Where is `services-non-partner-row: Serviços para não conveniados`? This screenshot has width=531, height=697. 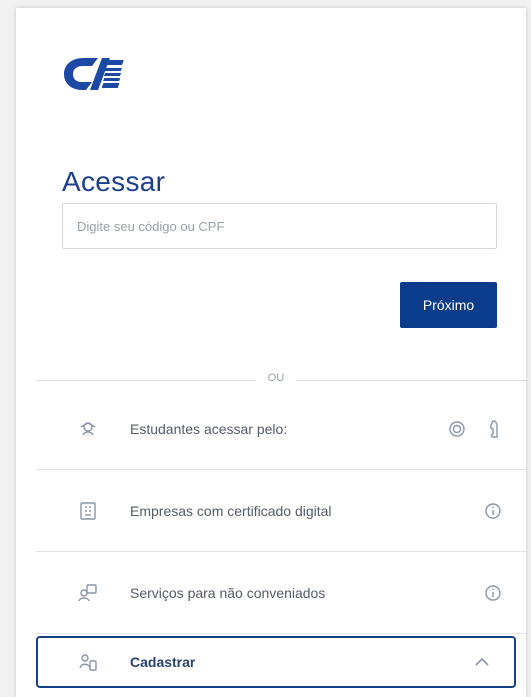
services-non-partner-row: Serviços para não conveniados is located at coordinates (281, 593).